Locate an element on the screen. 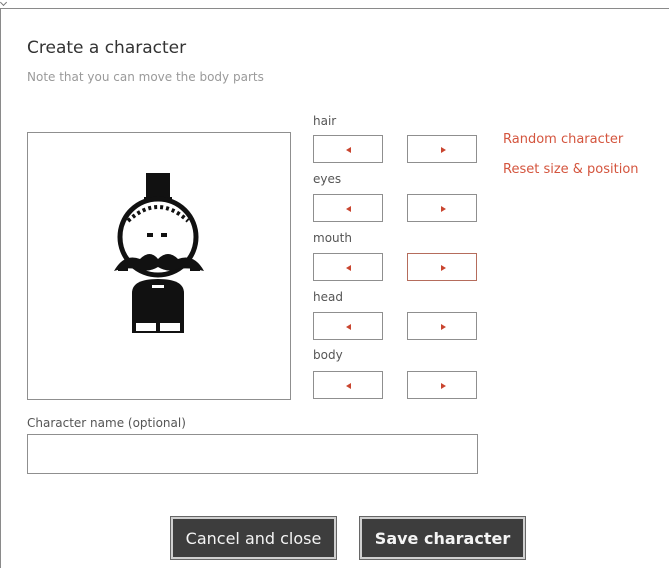 The image size is (669, 568). character-preview is located at coordinates (159, 253).